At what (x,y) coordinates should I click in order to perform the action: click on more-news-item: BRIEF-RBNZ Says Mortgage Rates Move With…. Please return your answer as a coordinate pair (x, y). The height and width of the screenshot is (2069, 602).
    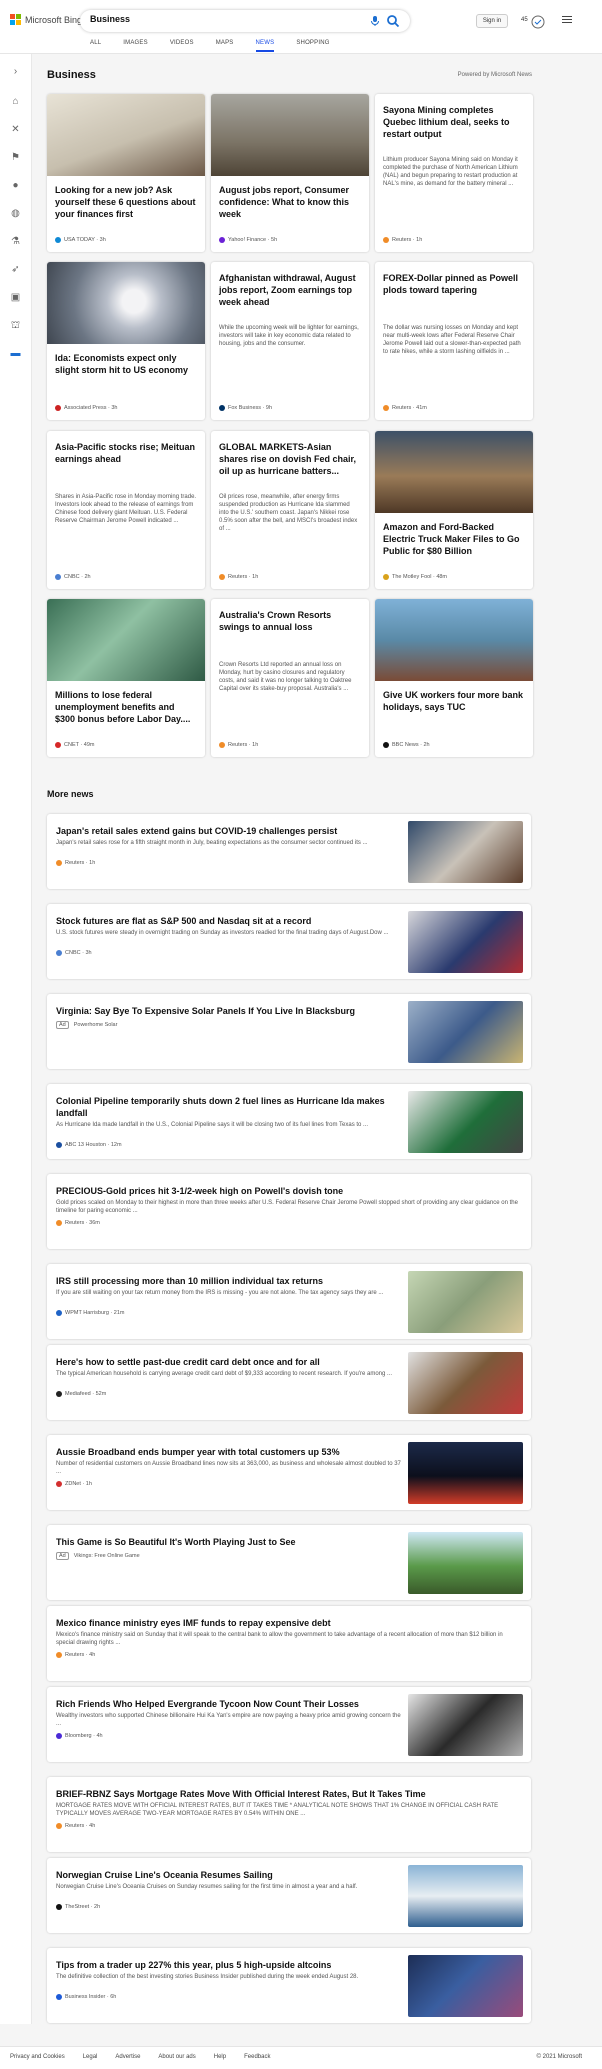
    Looking at the image, I should click on (289, 1814).